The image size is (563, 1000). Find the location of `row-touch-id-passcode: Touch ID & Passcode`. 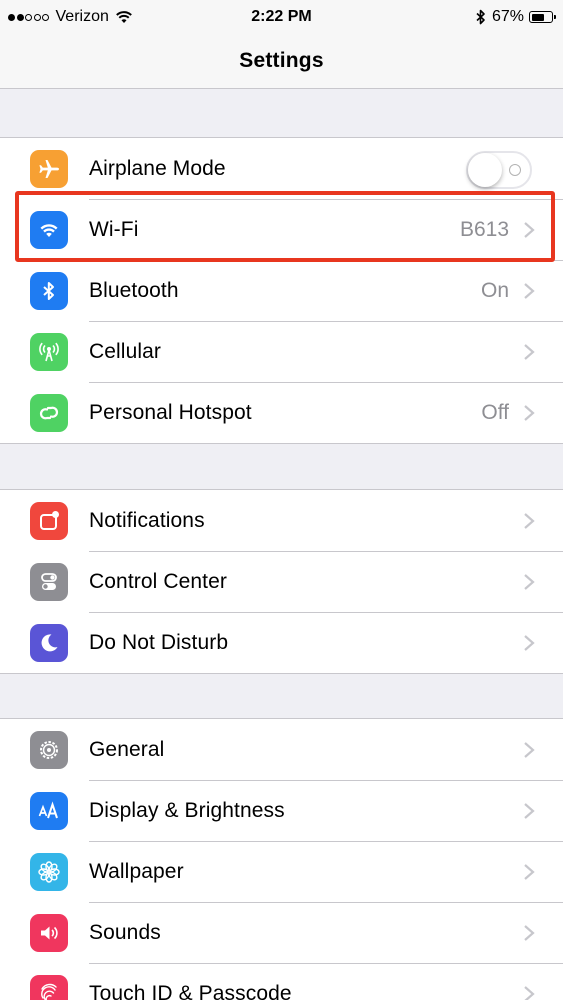

row-touch-id-passcode: Touch ID & Passcode is located at coordinates (281, 981).